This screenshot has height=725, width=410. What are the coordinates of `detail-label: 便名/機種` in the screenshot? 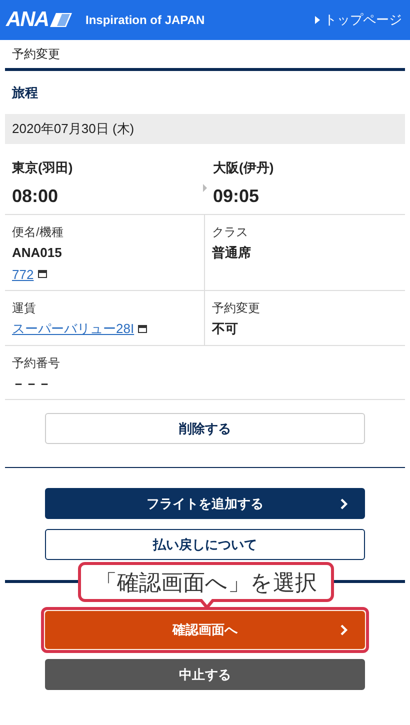 It's located at (38, 232).